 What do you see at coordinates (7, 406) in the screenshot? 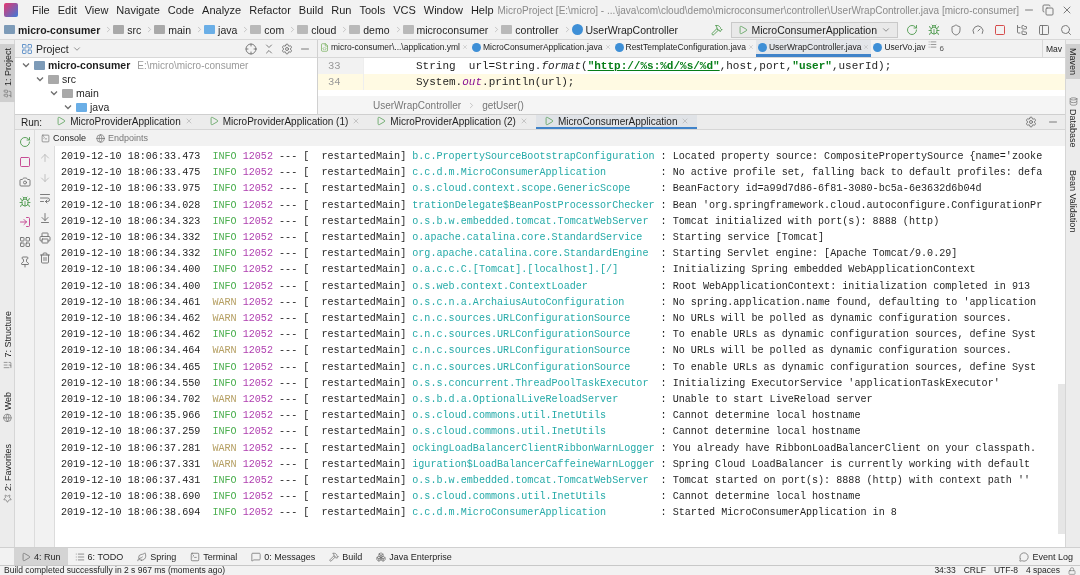
I see `tool-window-tab: Web` at bounding box center [7, 406].